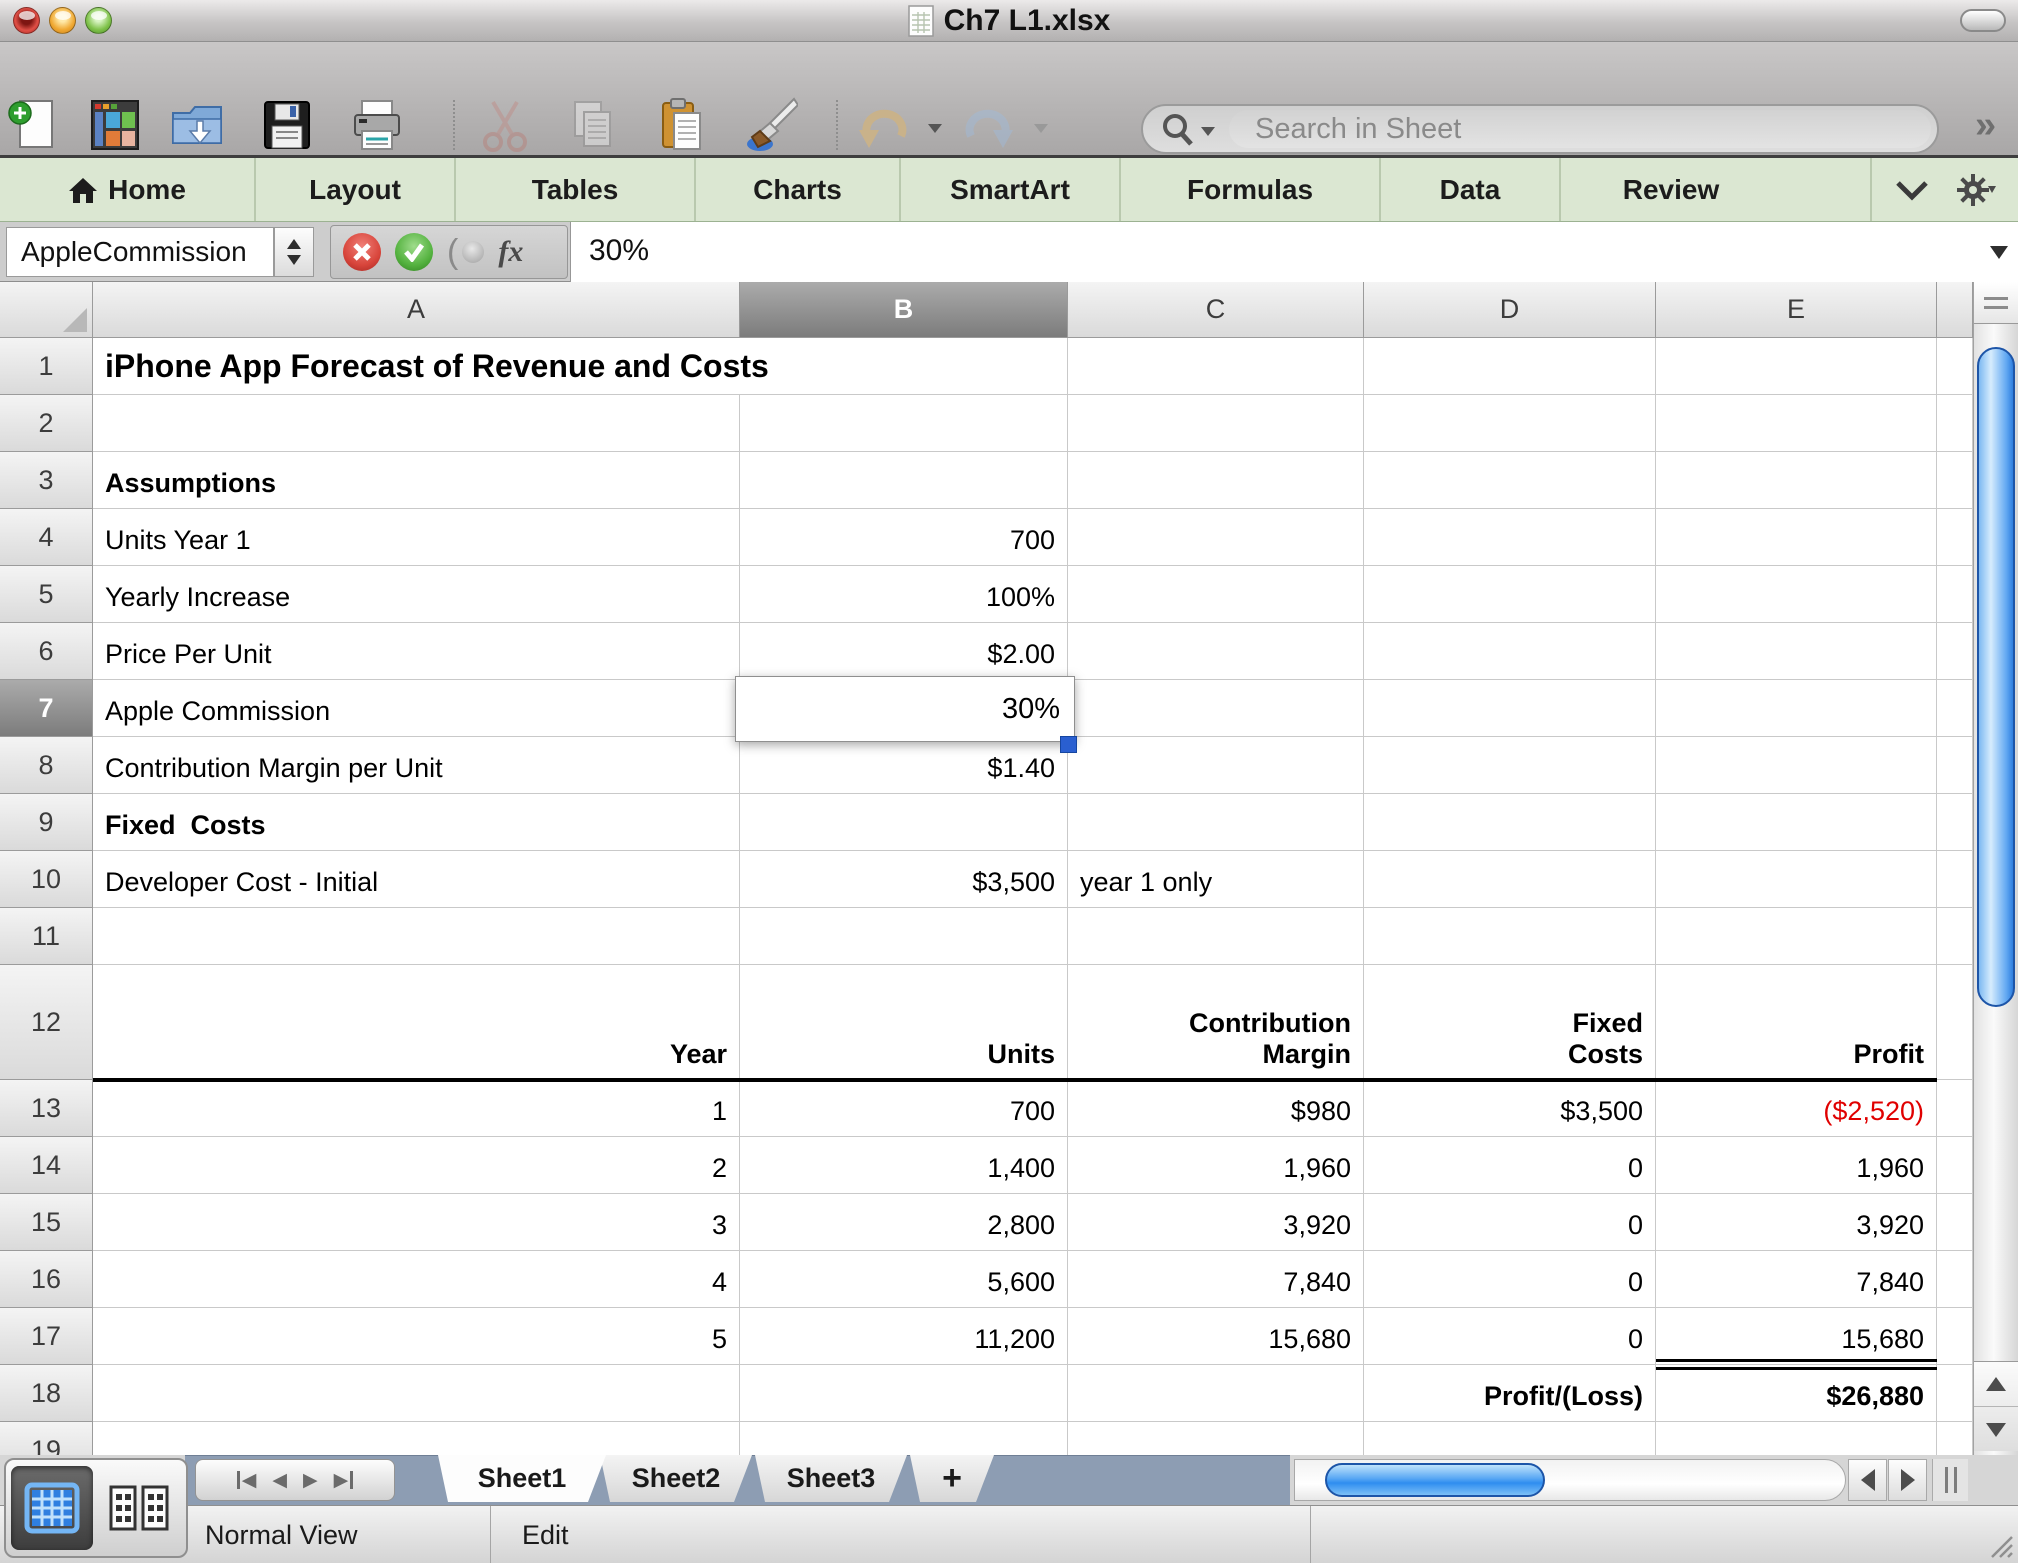 This screenshot has height=1563, width=2018. Describe the element at coordinates (1510, 1165) in the screenshot. I see `cell-D14: 0` at that location.